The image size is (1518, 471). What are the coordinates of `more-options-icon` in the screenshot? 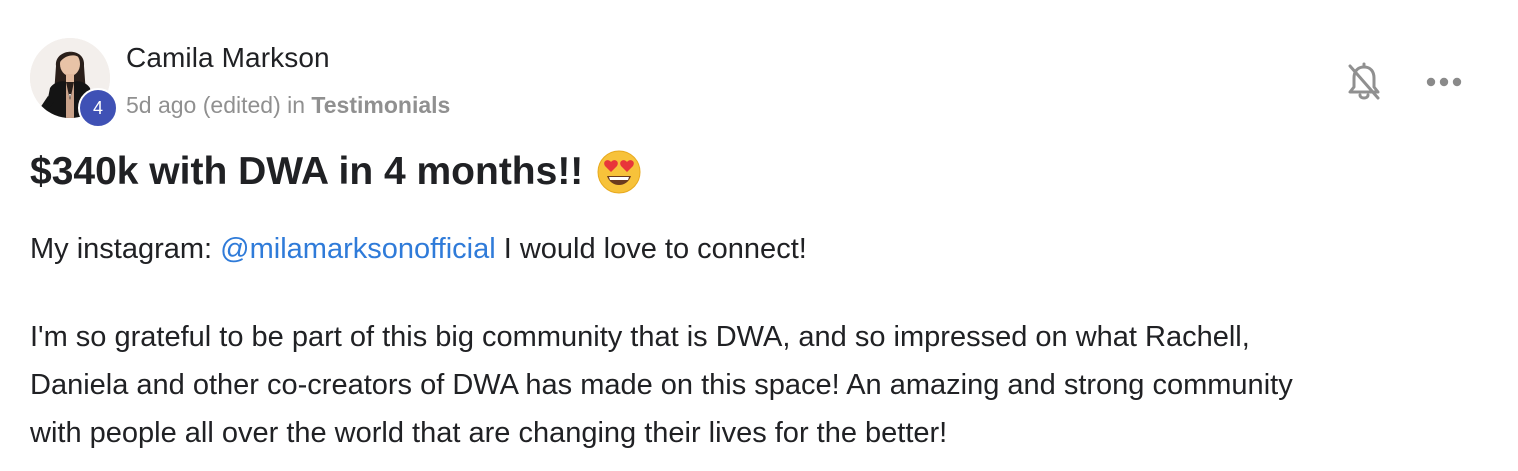 It's located at (1444, 82).